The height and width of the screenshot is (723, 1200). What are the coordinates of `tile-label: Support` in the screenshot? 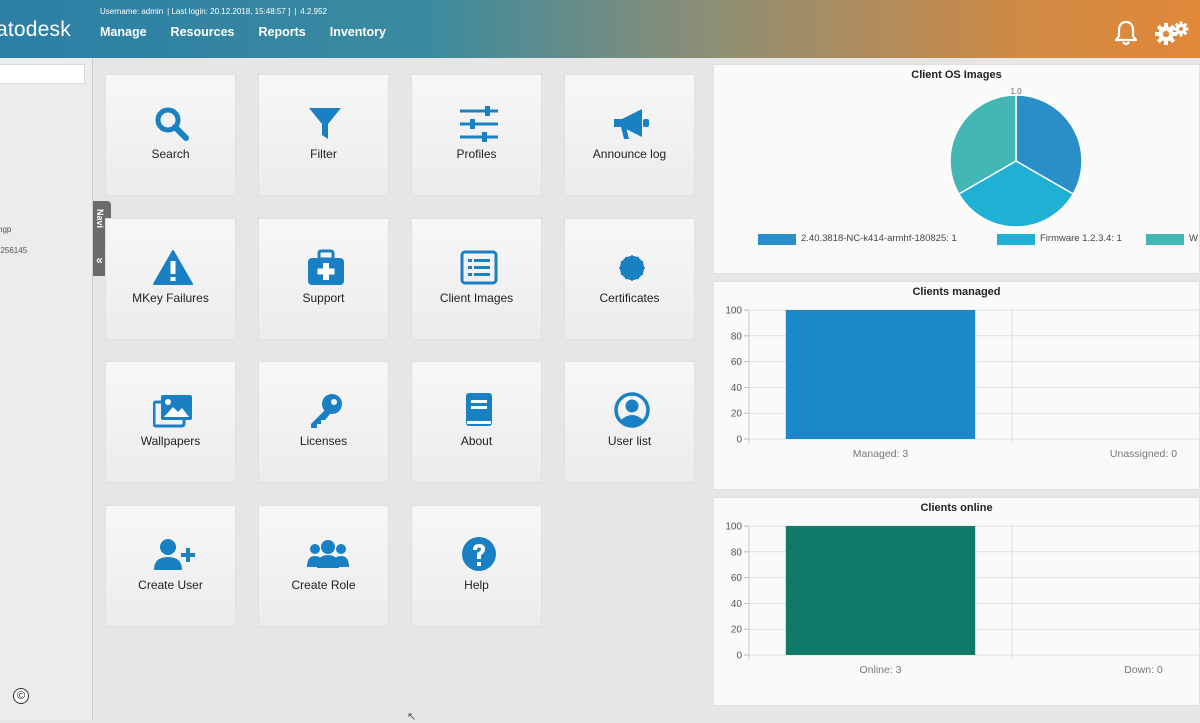 It's located at (323, 298).